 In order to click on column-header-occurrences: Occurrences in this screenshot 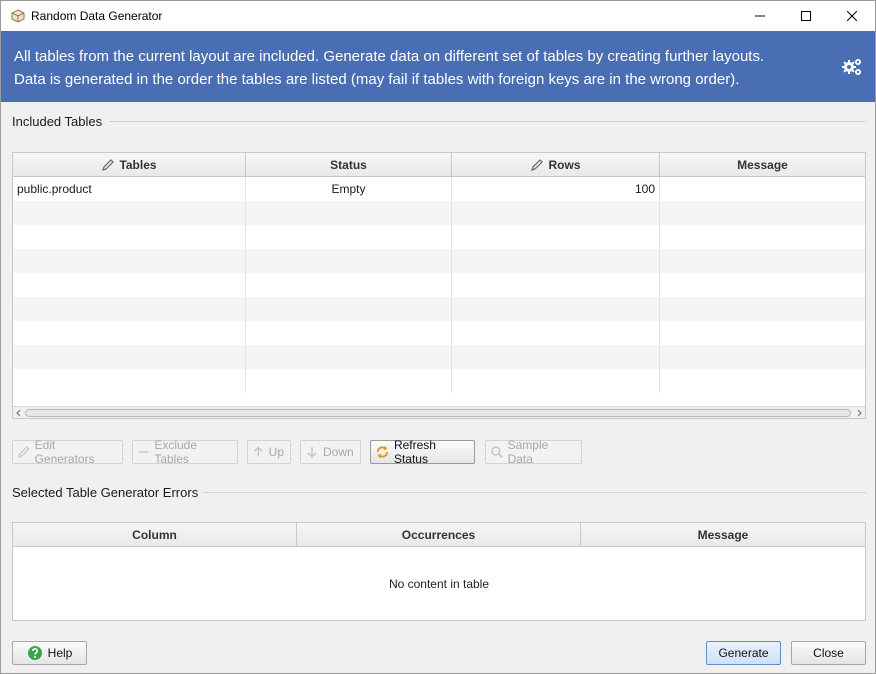, I will do `click(439, 535)`.